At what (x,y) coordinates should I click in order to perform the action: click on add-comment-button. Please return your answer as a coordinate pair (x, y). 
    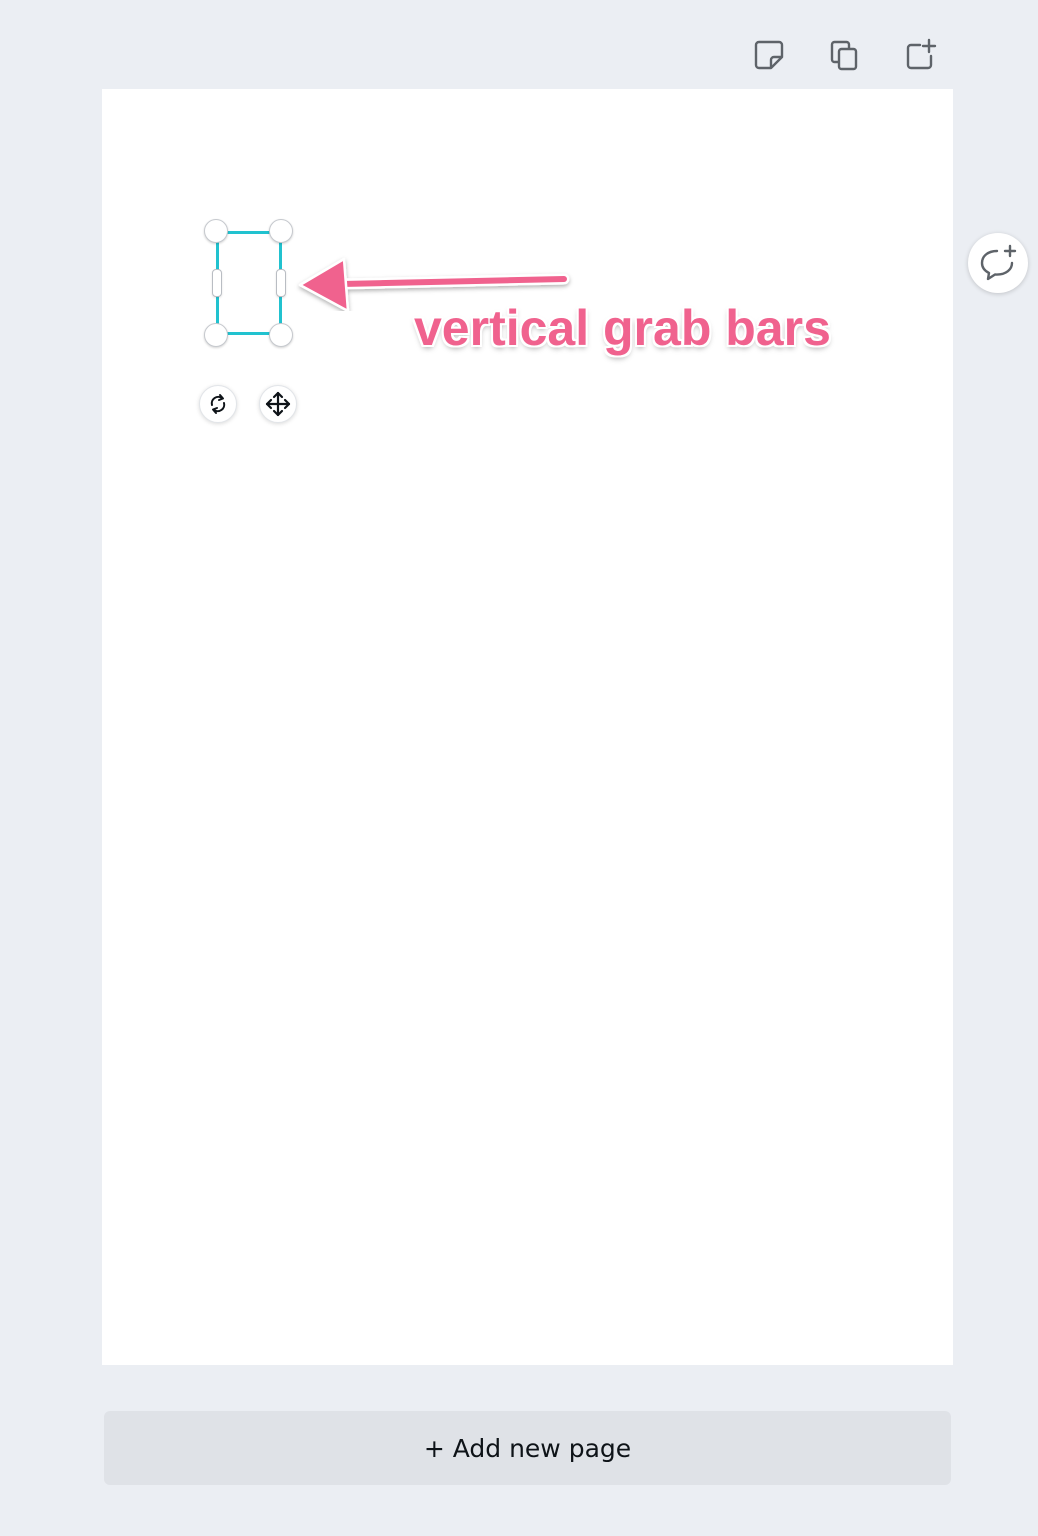
    Looking at the image, I should click on (998, 263).